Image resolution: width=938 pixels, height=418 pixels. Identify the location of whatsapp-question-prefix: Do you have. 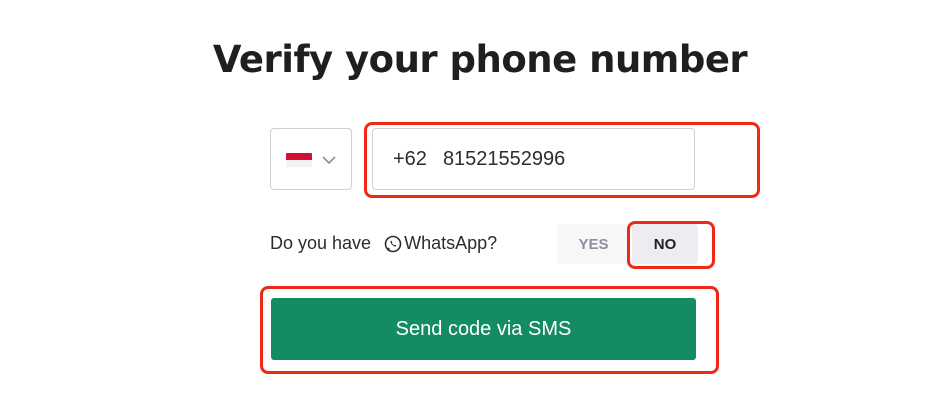
(321, 243).